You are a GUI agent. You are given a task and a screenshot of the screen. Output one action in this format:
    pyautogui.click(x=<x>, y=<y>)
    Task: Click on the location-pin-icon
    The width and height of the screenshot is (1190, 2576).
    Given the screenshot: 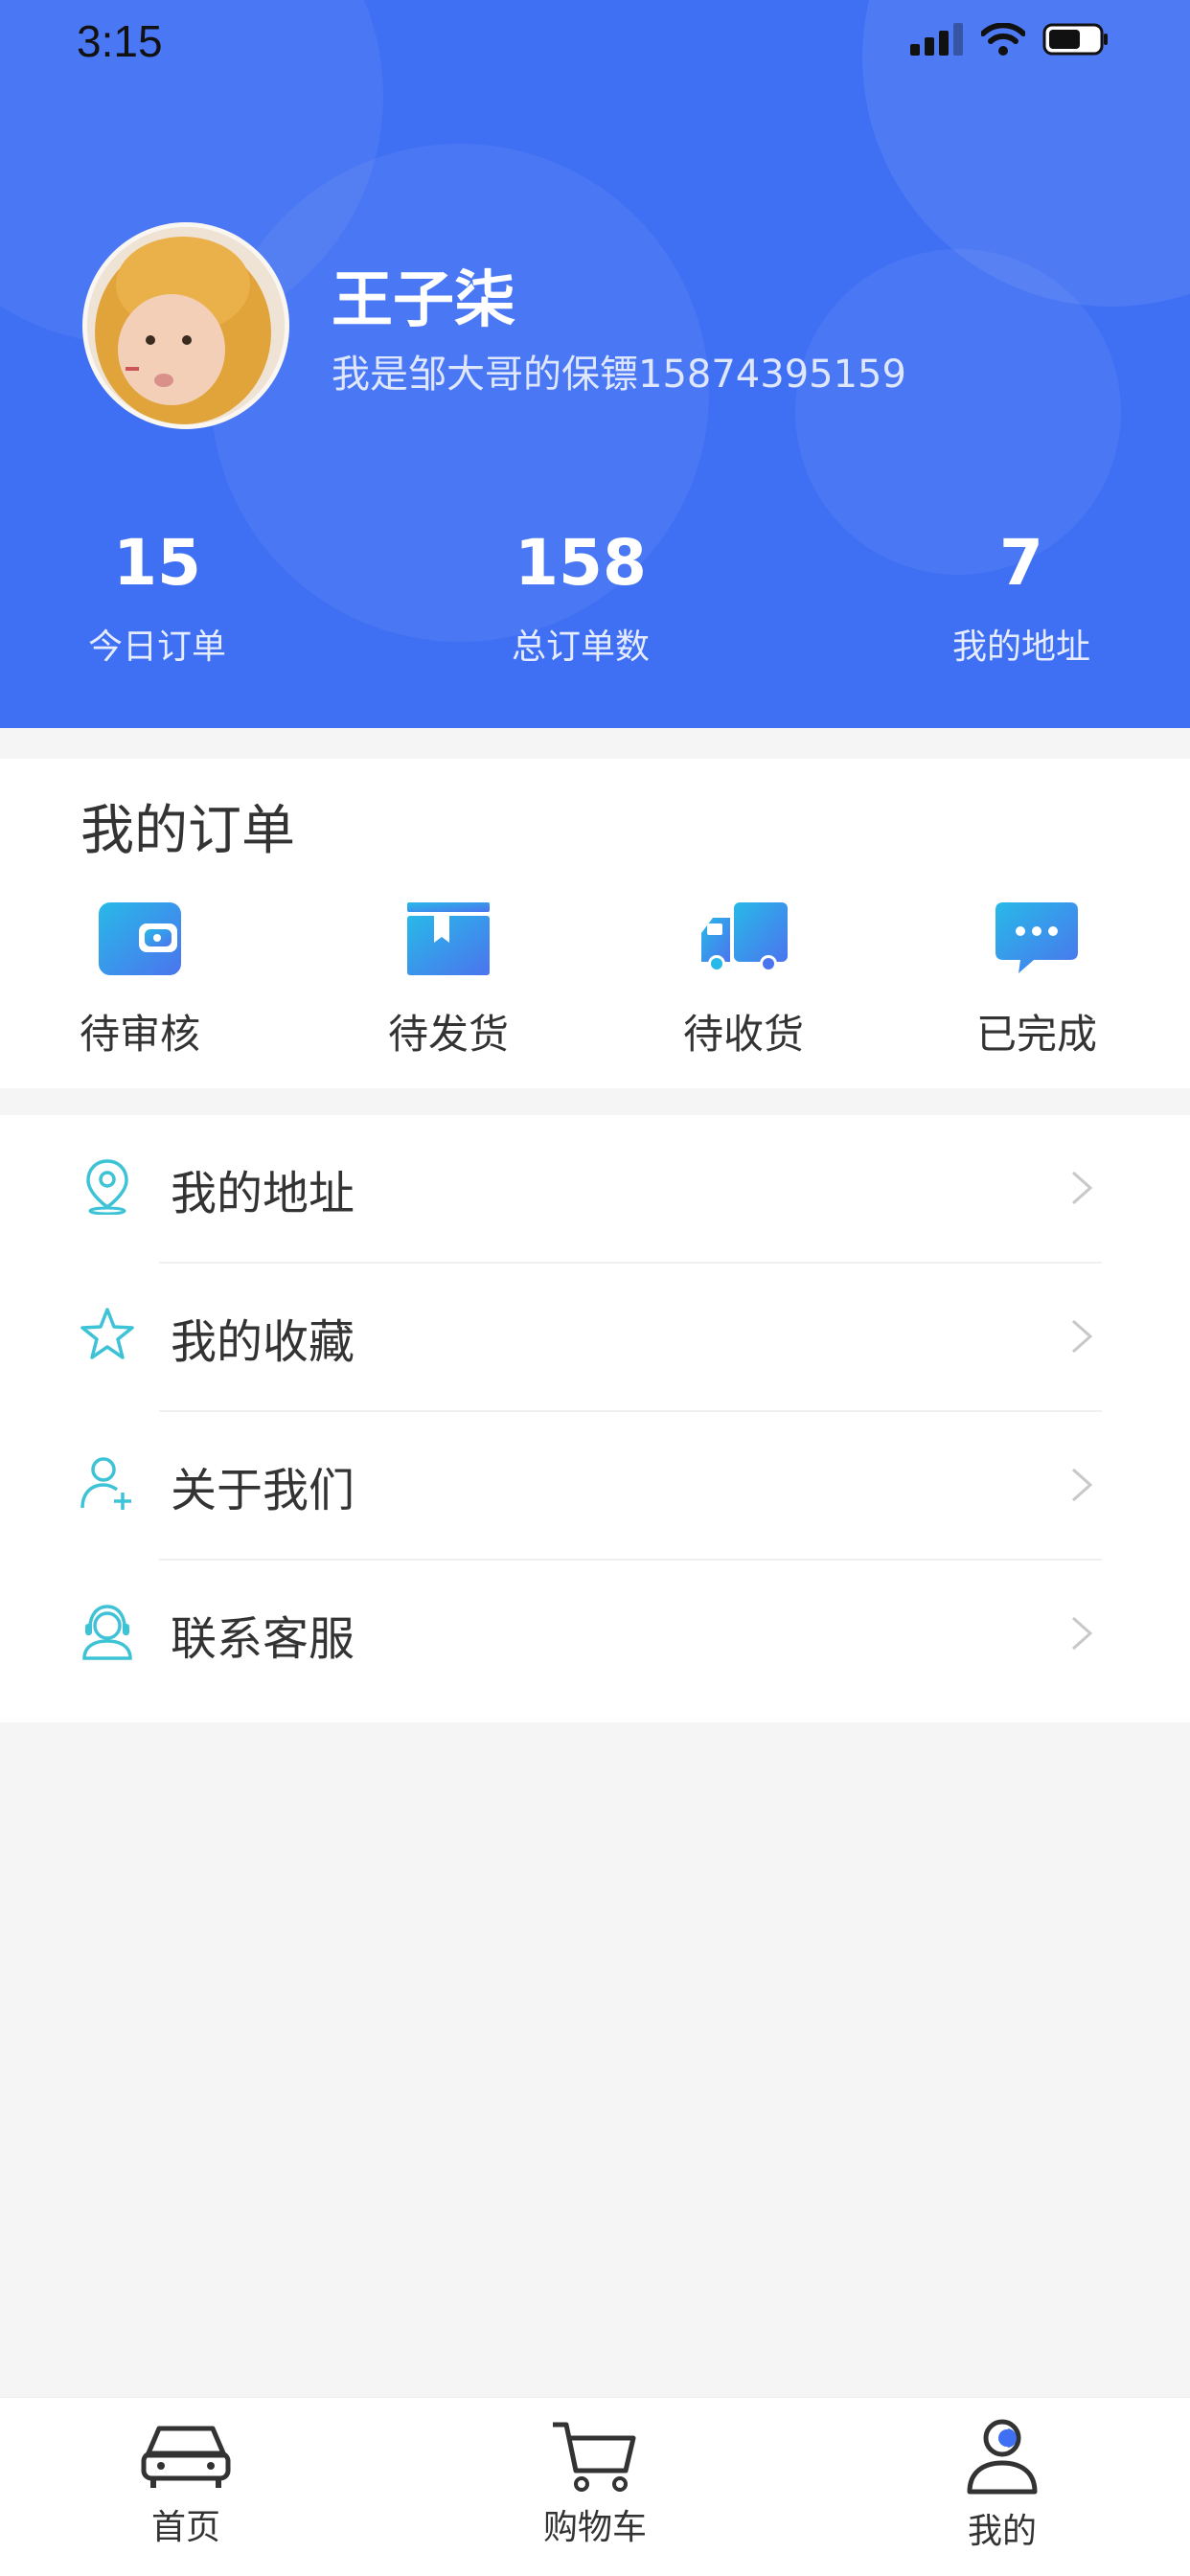 What is the action you would take?
    pyautogui.click(x=107, y=1187)
    